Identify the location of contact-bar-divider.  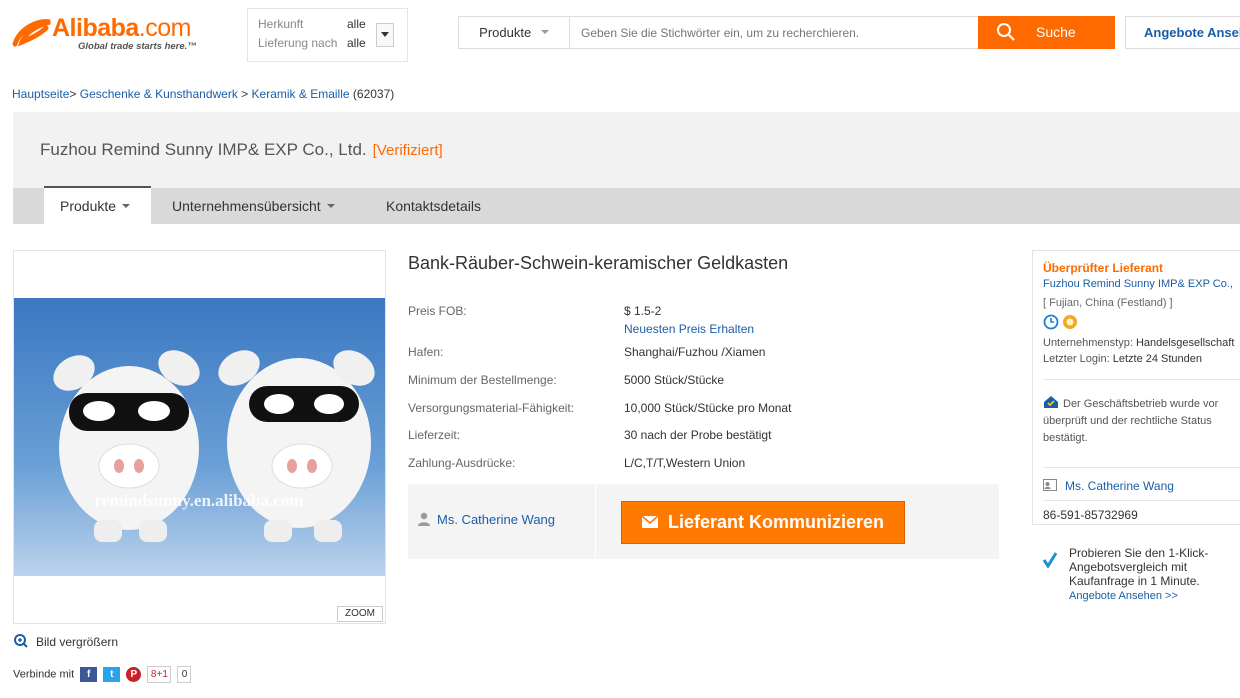
(595, 521).